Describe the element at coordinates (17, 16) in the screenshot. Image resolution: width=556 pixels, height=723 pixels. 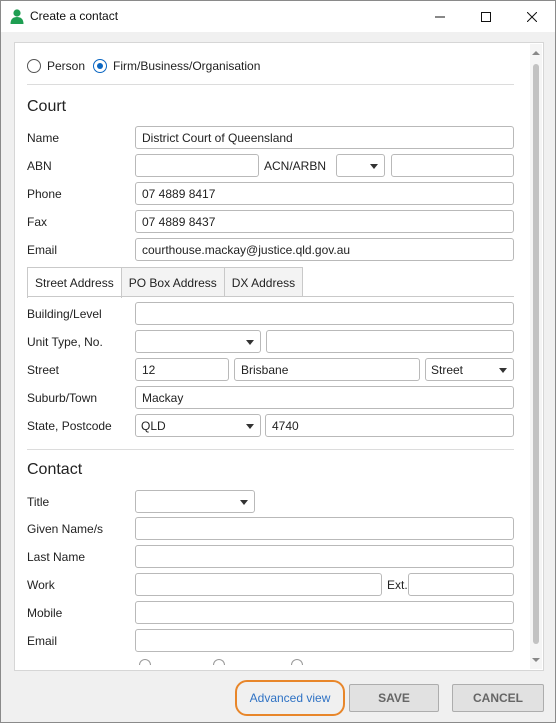
I see `person-icon` at that location.